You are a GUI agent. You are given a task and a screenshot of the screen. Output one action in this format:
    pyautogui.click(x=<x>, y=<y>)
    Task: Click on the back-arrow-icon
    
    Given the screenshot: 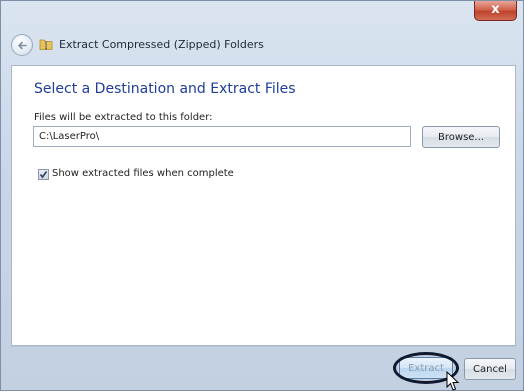 What is the action you would take?
    pyautogui.click(x=22, y=45)
    